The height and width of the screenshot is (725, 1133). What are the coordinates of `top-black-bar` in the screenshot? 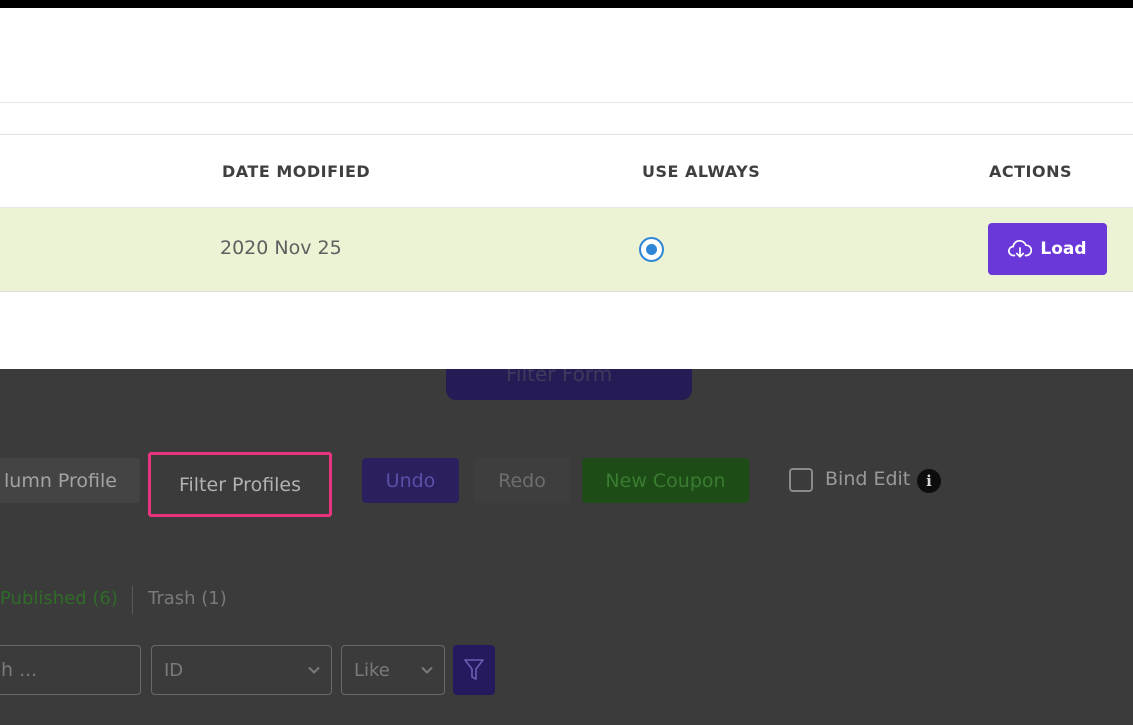 It's located at (566, 4).